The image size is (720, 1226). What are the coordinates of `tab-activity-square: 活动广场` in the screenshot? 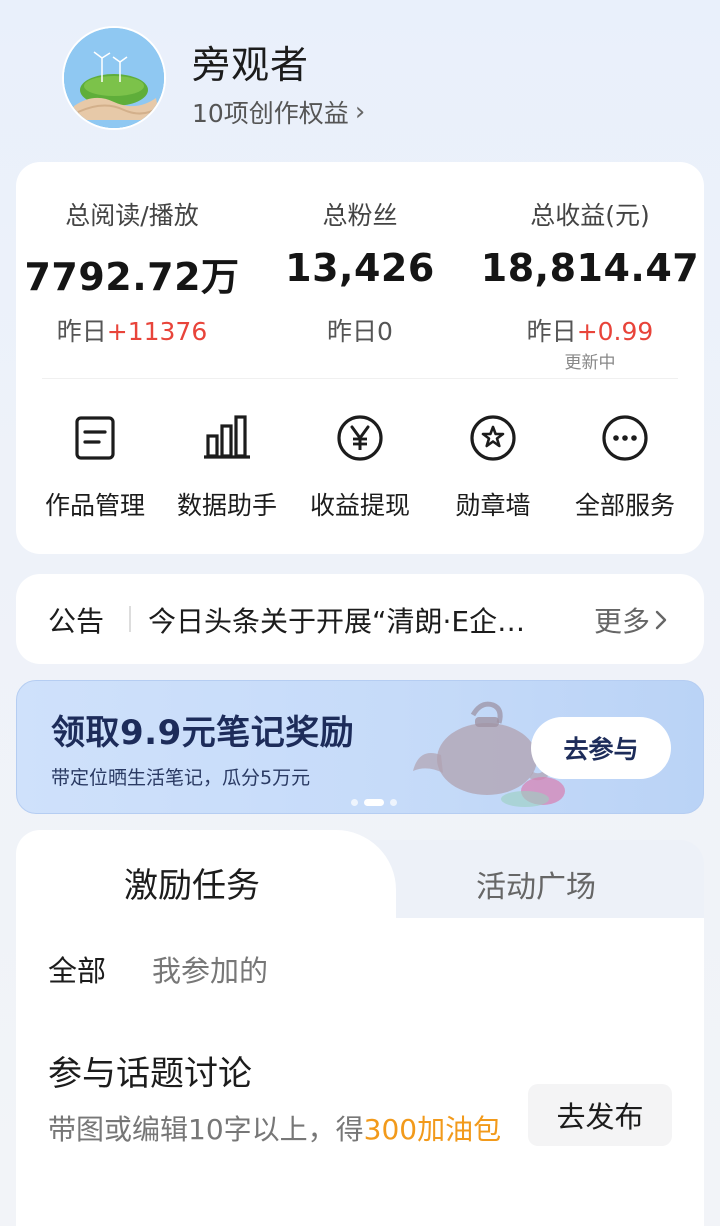 It's located at (536, 884).